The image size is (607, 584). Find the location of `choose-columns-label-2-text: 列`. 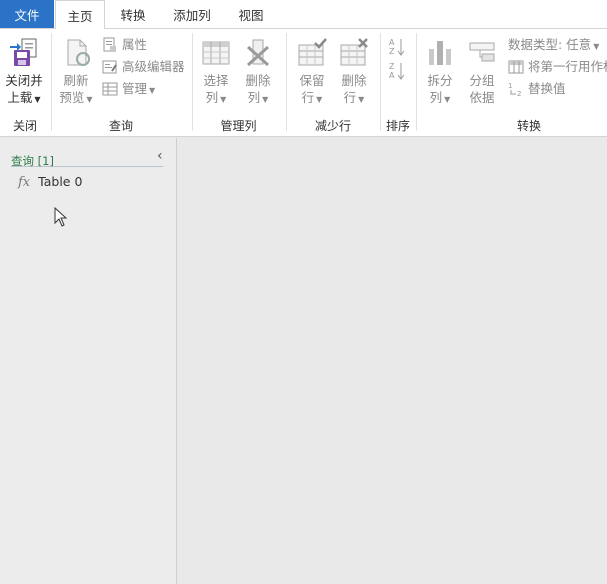

choose-columns-label-2-text: 列 is located at coordinates (212, 97).